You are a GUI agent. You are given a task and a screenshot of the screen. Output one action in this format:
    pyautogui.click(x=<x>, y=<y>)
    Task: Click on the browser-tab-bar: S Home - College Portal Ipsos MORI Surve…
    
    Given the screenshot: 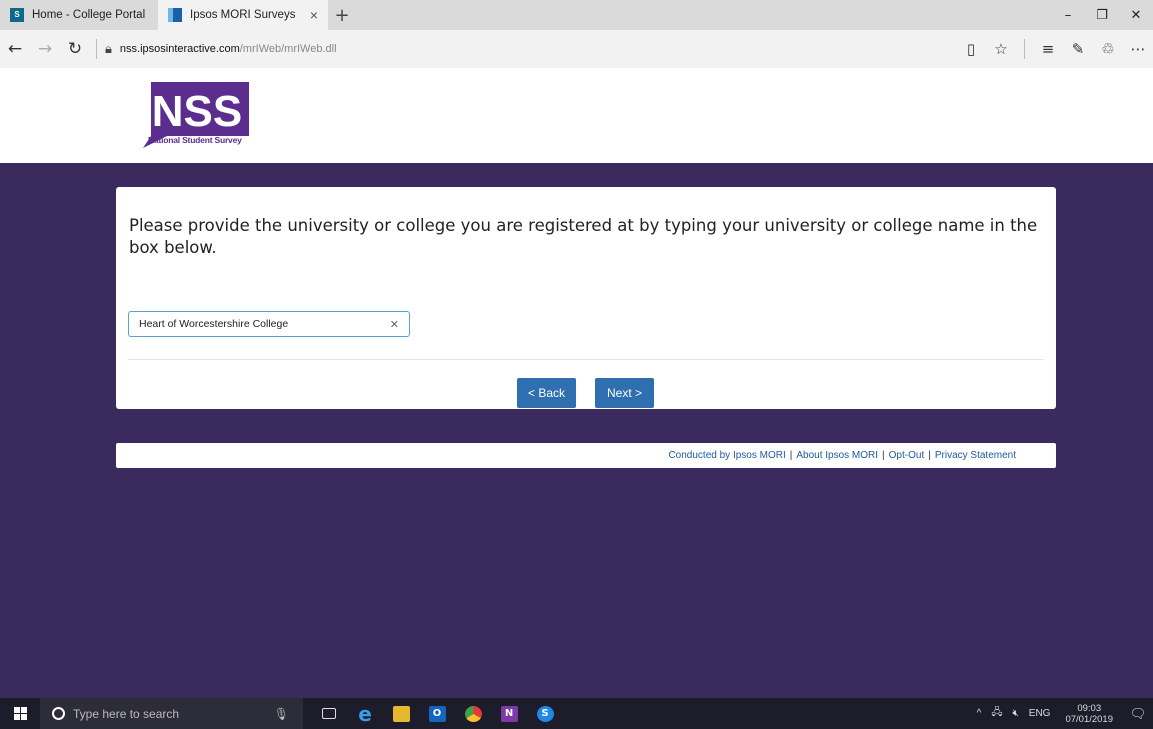 What is the action you would take?
    pyautogui.click(x=576, y=15)
    